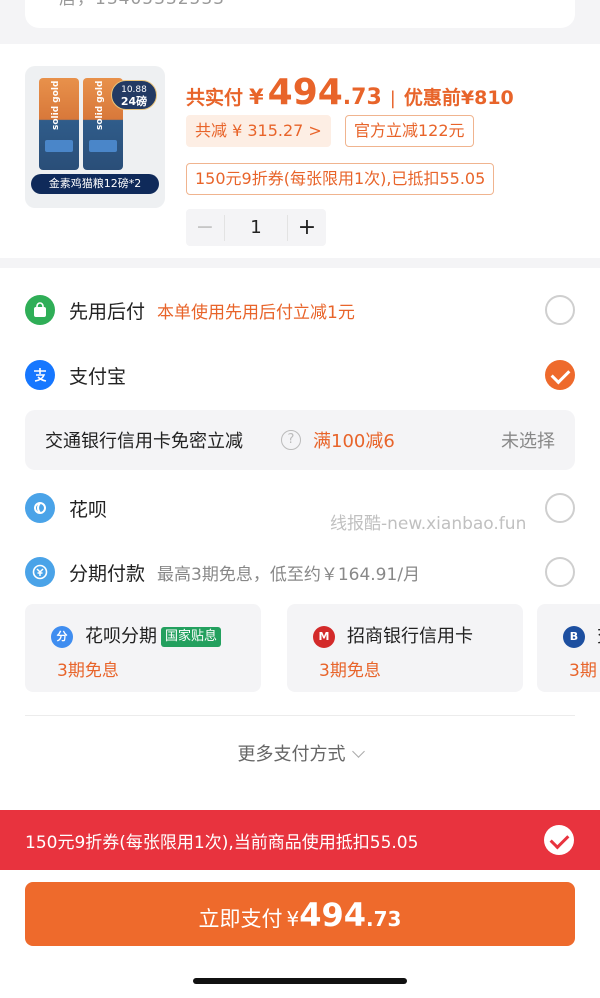  What do you see at coordinates (40, 572) in the screenshot?
I see `installment-icon` at bounding box center [40, 572].